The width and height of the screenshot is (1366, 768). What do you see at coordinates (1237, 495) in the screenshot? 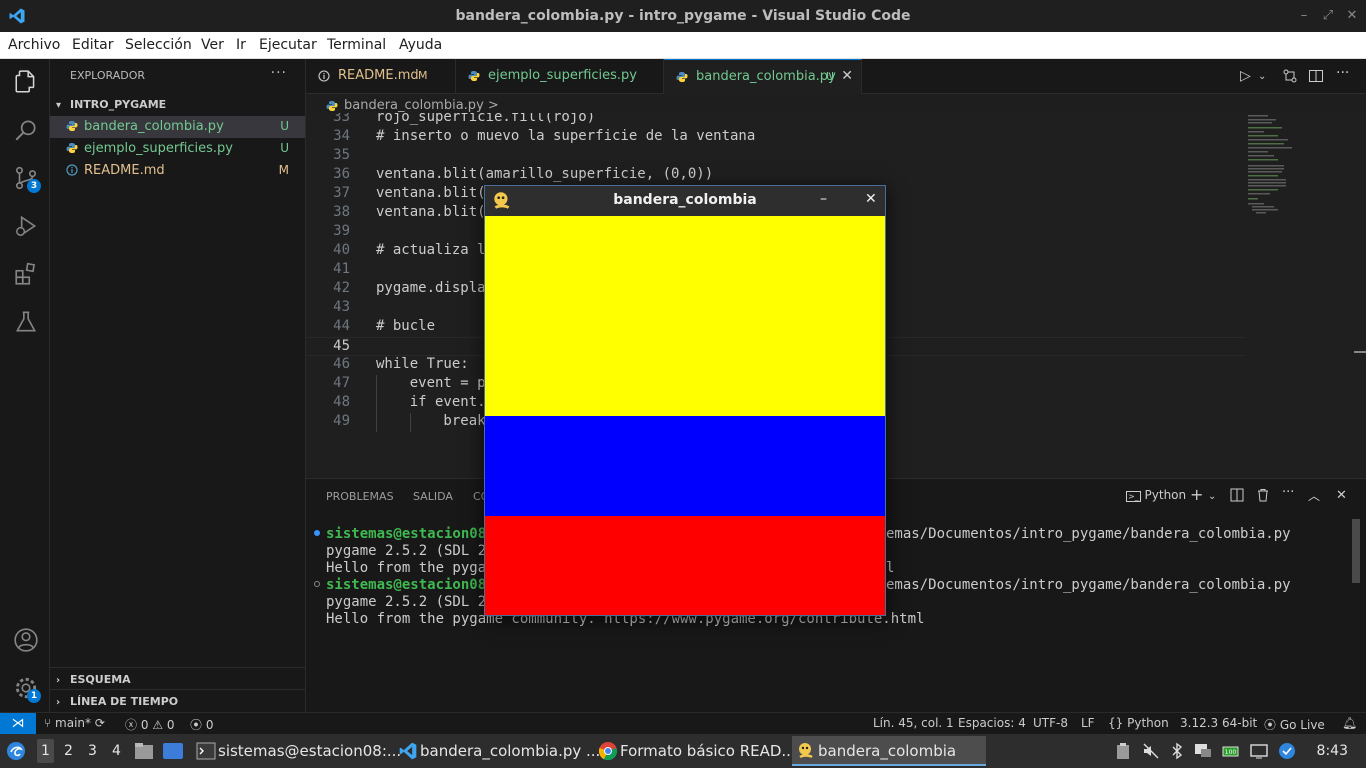
I see `split-terminal-icon` at bounding box center [1237, 495].